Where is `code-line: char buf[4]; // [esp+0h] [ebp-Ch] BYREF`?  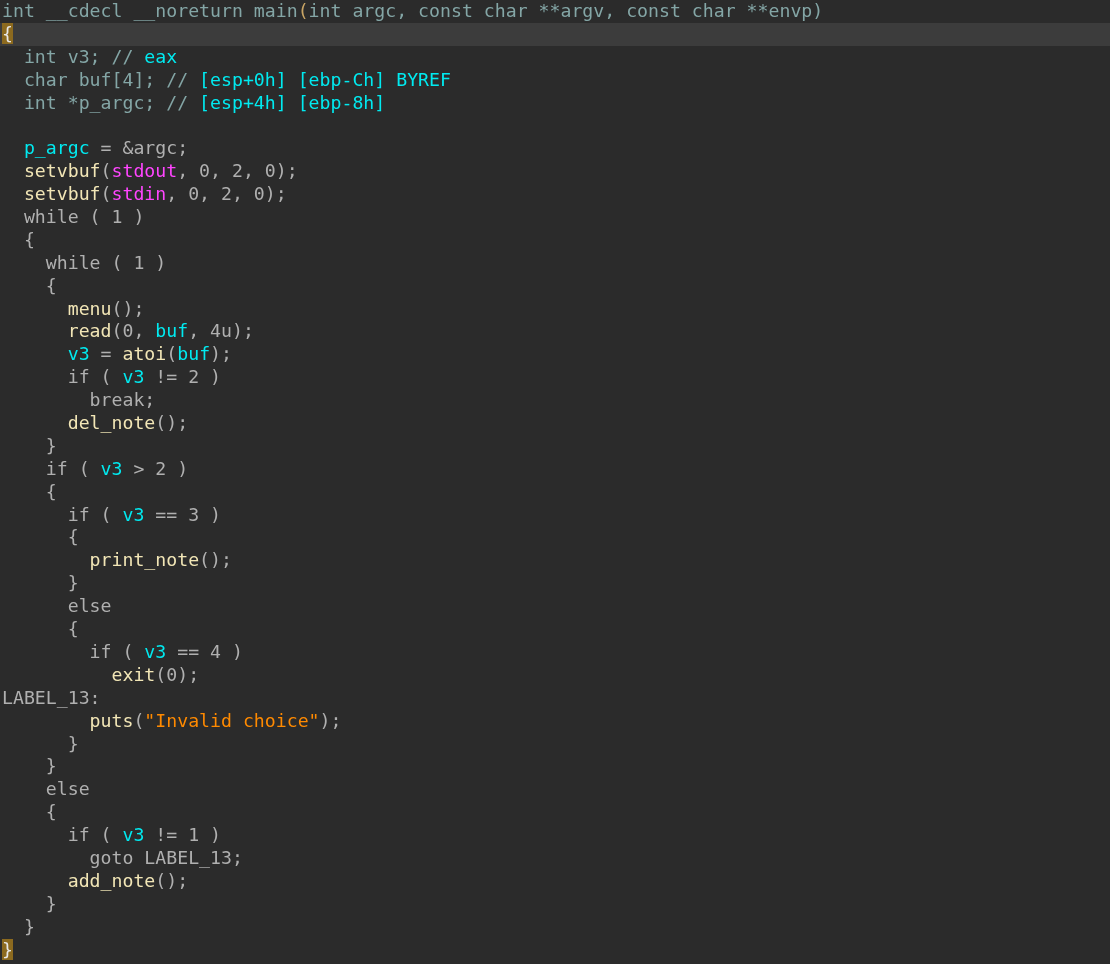 code-line: char buf[4]; // [esp+0h] [ebp-Ch] BYREF is located at coordinates (237, 80).